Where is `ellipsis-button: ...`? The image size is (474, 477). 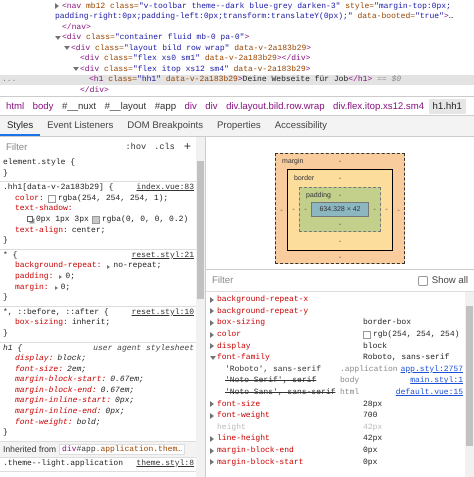 ellipsis-button: ... is located at coordinates (8, 79).